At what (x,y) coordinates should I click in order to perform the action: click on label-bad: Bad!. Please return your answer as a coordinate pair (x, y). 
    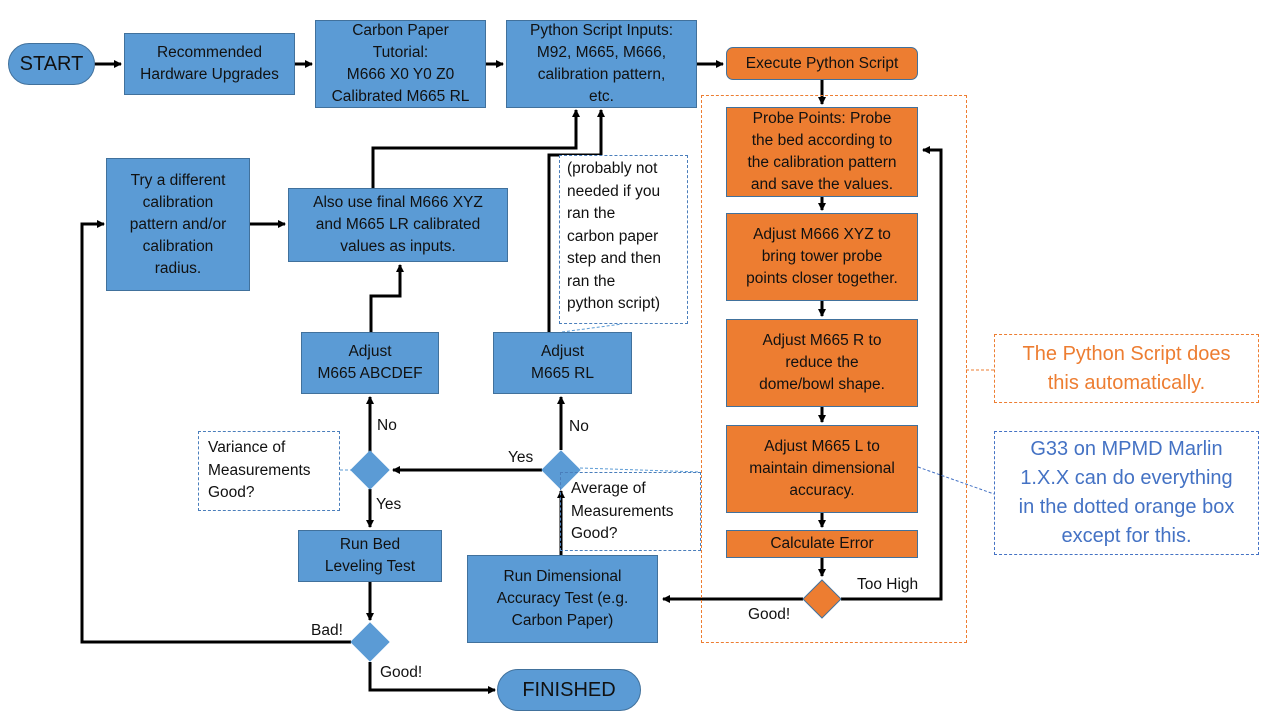
    Looking at the image, I should click on (327, 630).